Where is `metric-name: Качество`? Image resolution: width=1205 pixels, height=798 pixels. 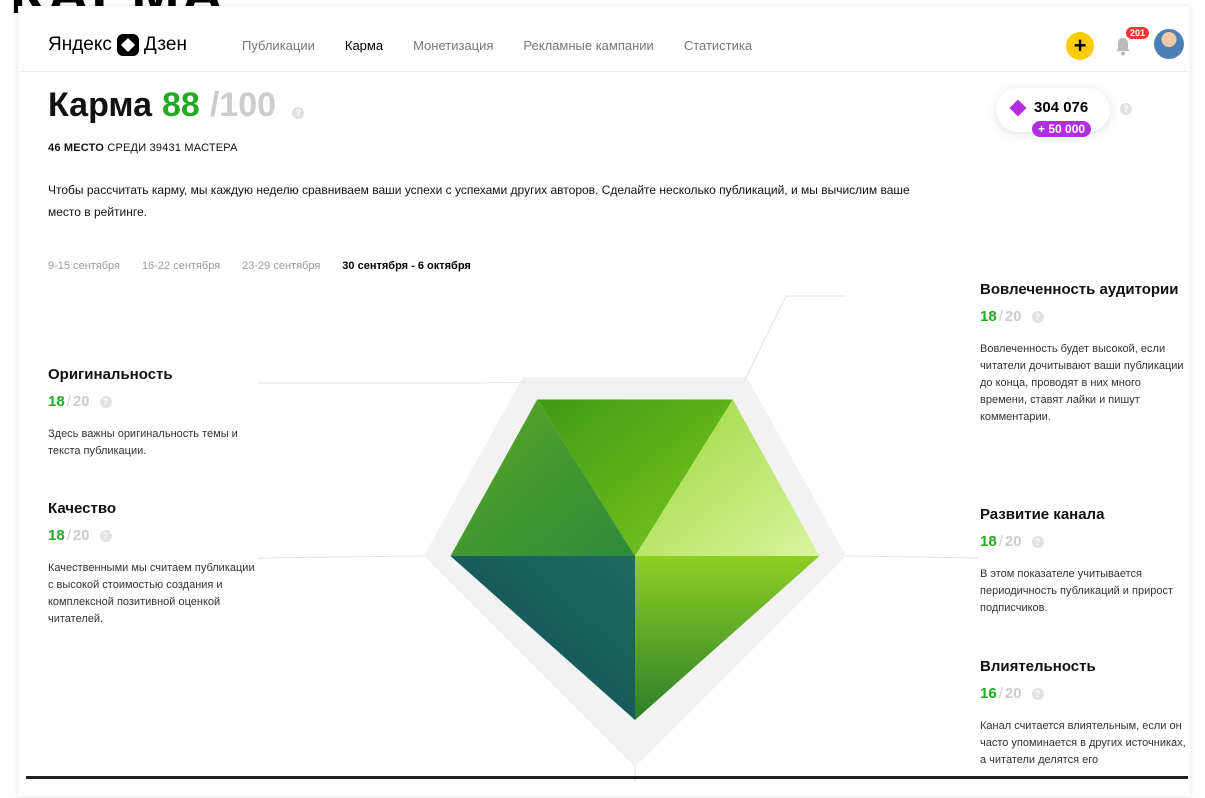 metric-name: Качество is located at coordinates (82, 508).